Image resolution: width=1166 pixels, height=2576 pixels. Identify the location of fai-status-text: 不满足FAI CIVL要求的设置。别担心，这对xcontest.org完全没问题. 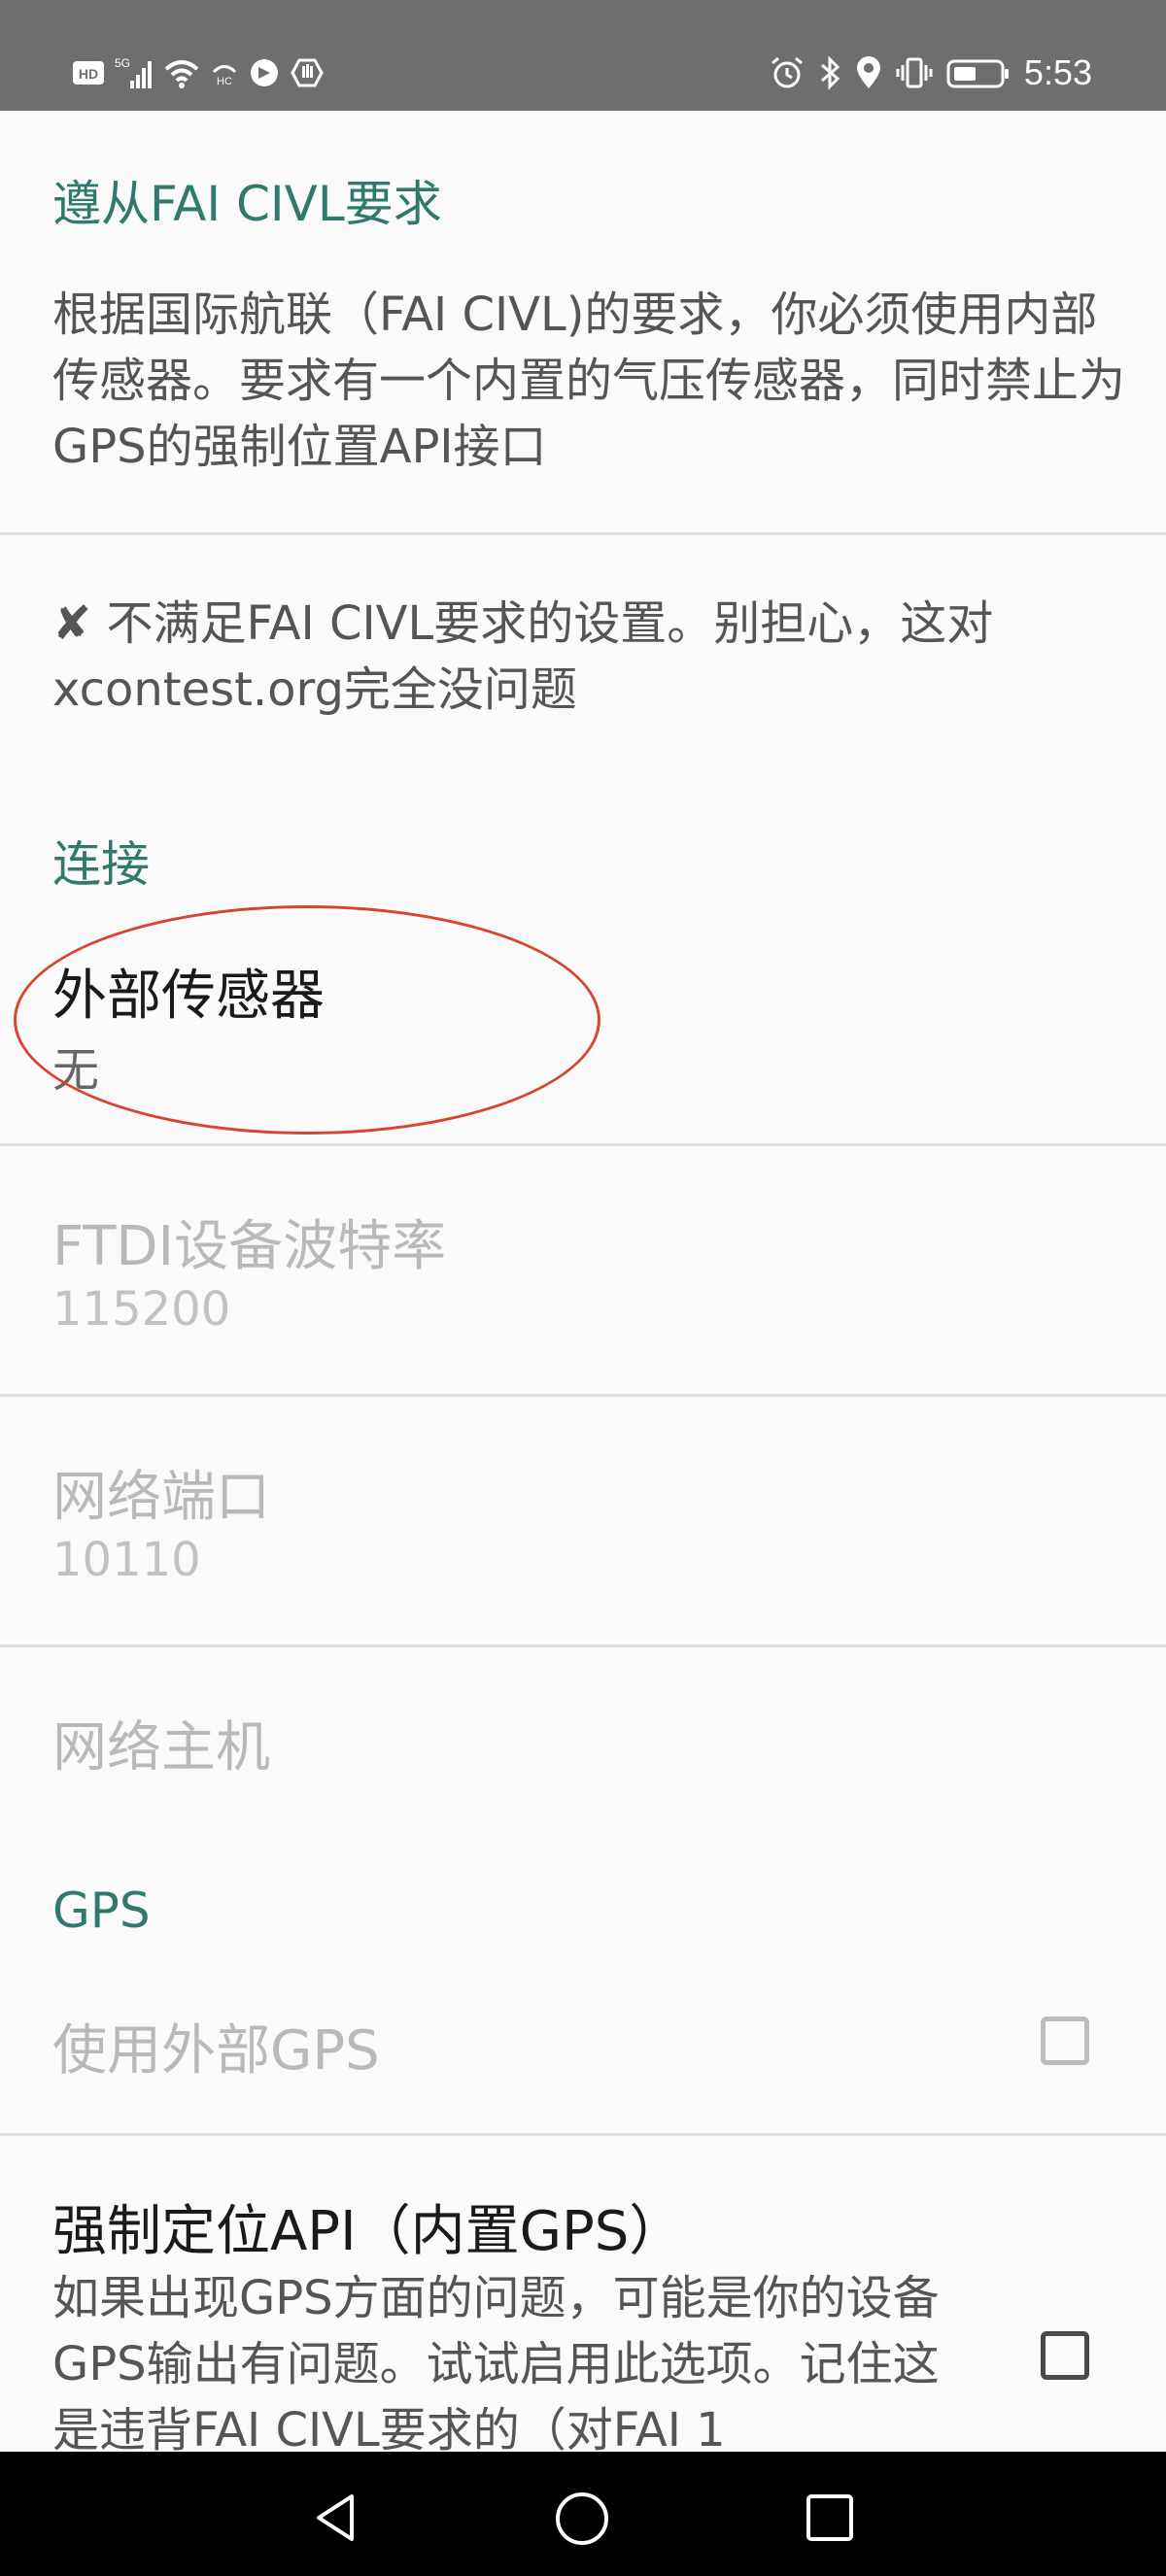
(523, 656).